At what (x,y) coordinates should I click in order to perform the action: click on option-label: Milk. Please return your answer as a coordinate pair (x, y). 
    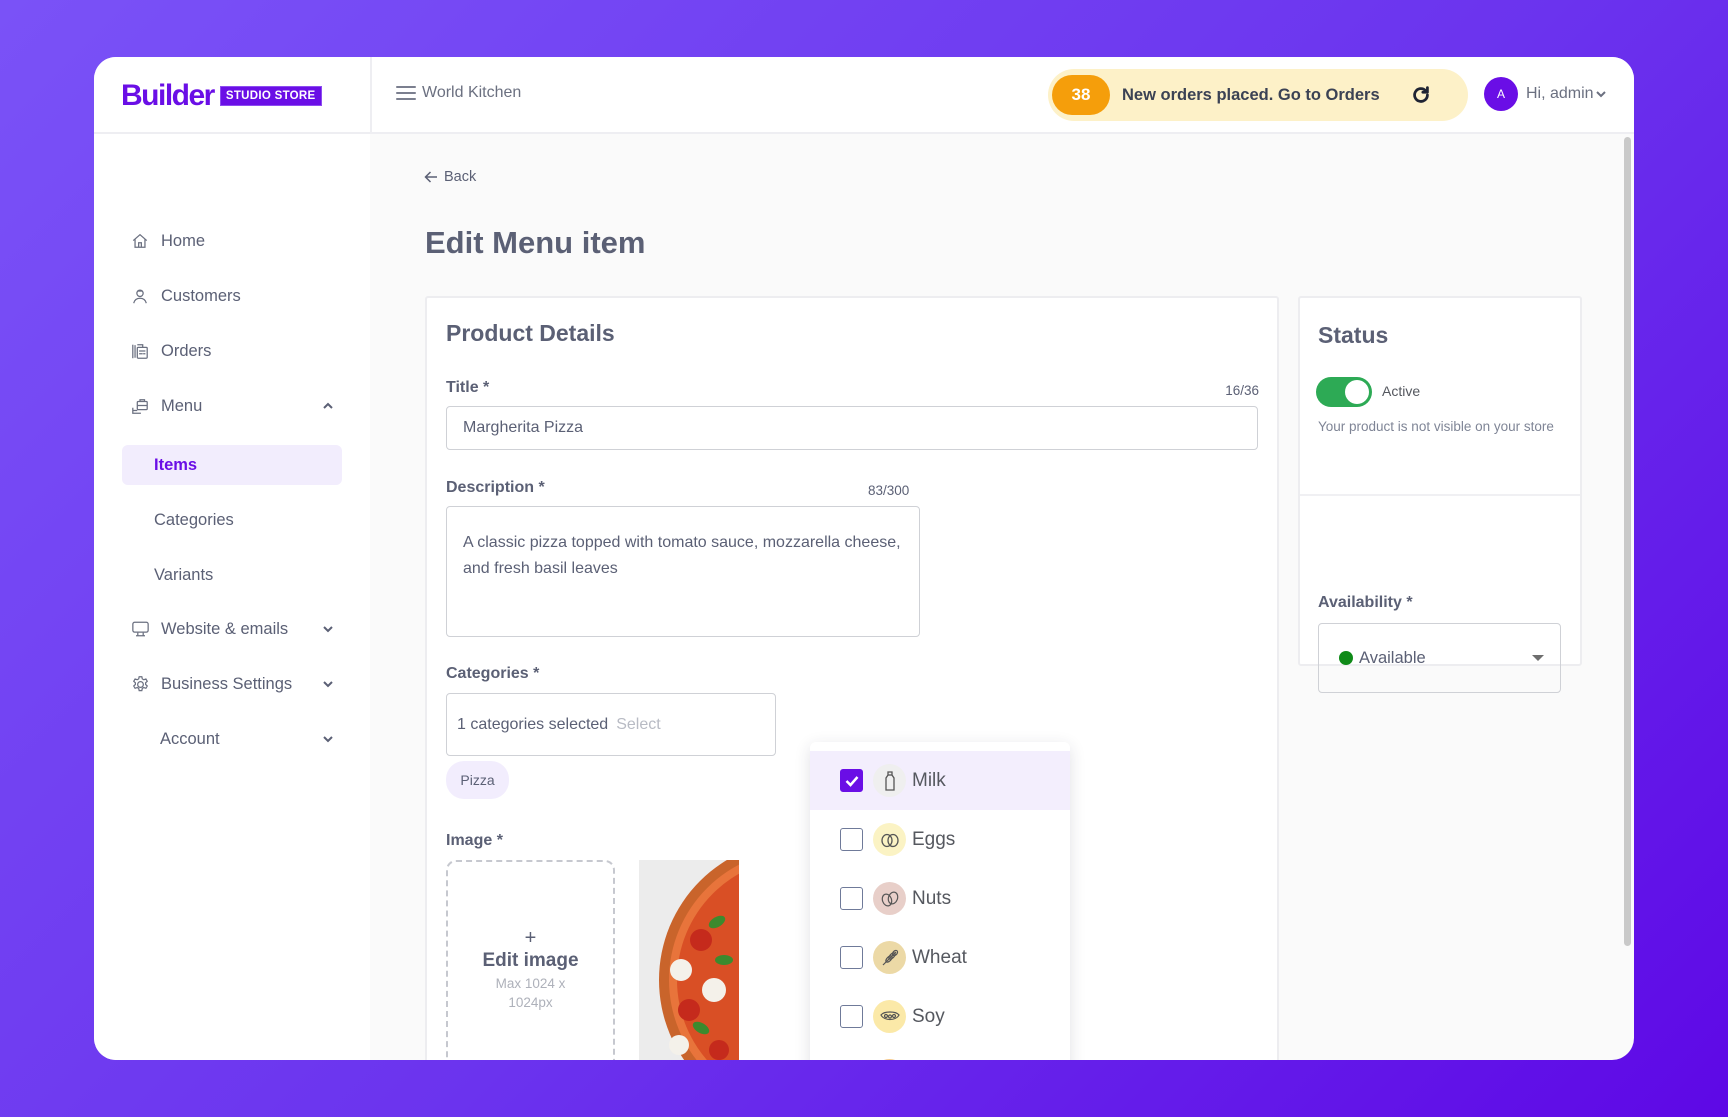
    Looking at the image, I should click on (929, 780).